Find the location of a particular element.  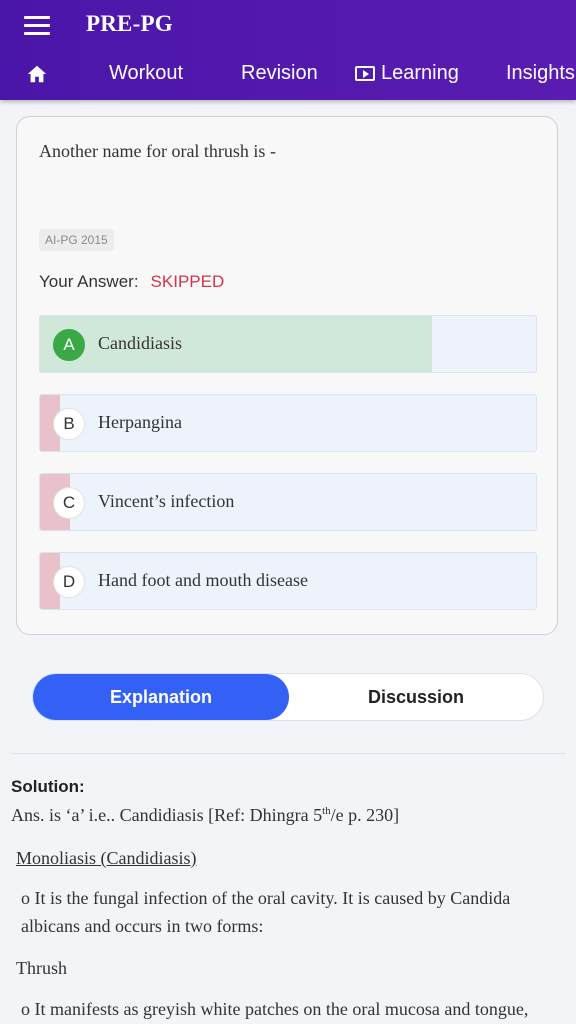

solution-heading: Solution: is located at coordinates (48, 786).